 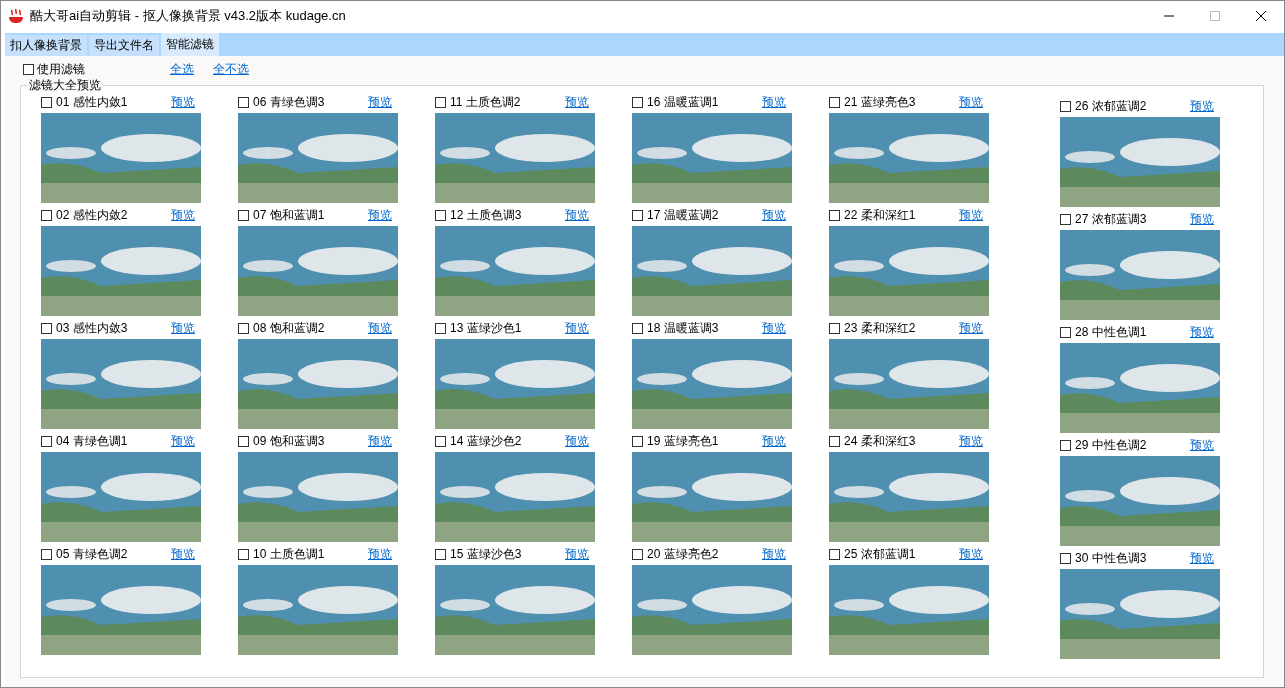 I want to click on tab: 导出文件名, so click(x=124, y=45).